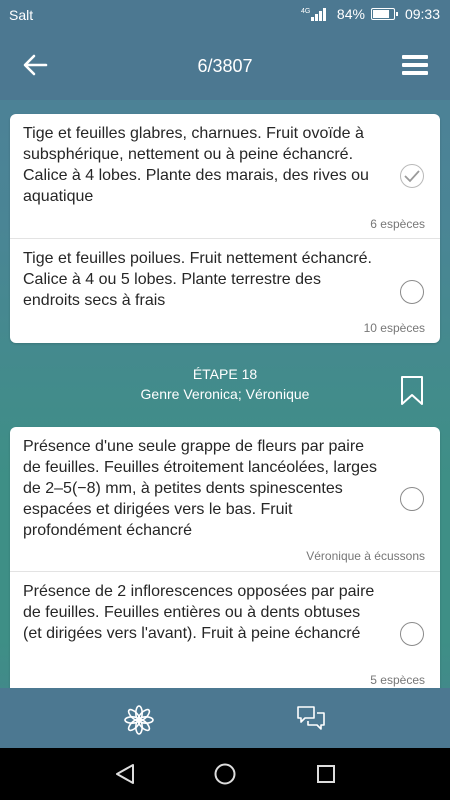 Image resolution: width=450 pixels, height=800 pixels. I want to click on step-number: ÉTAPE 18, so click(225, 374).